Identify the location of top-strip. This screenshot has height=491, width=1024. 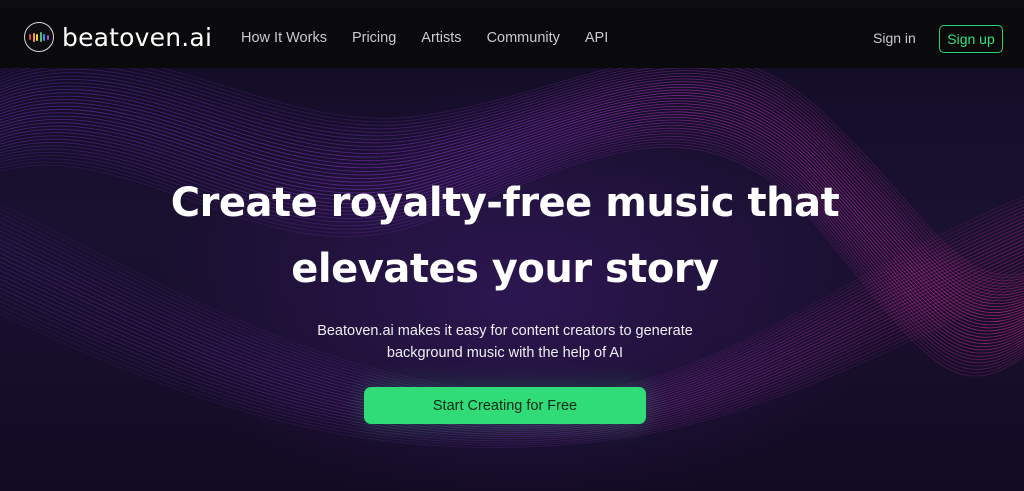
(512, 4).